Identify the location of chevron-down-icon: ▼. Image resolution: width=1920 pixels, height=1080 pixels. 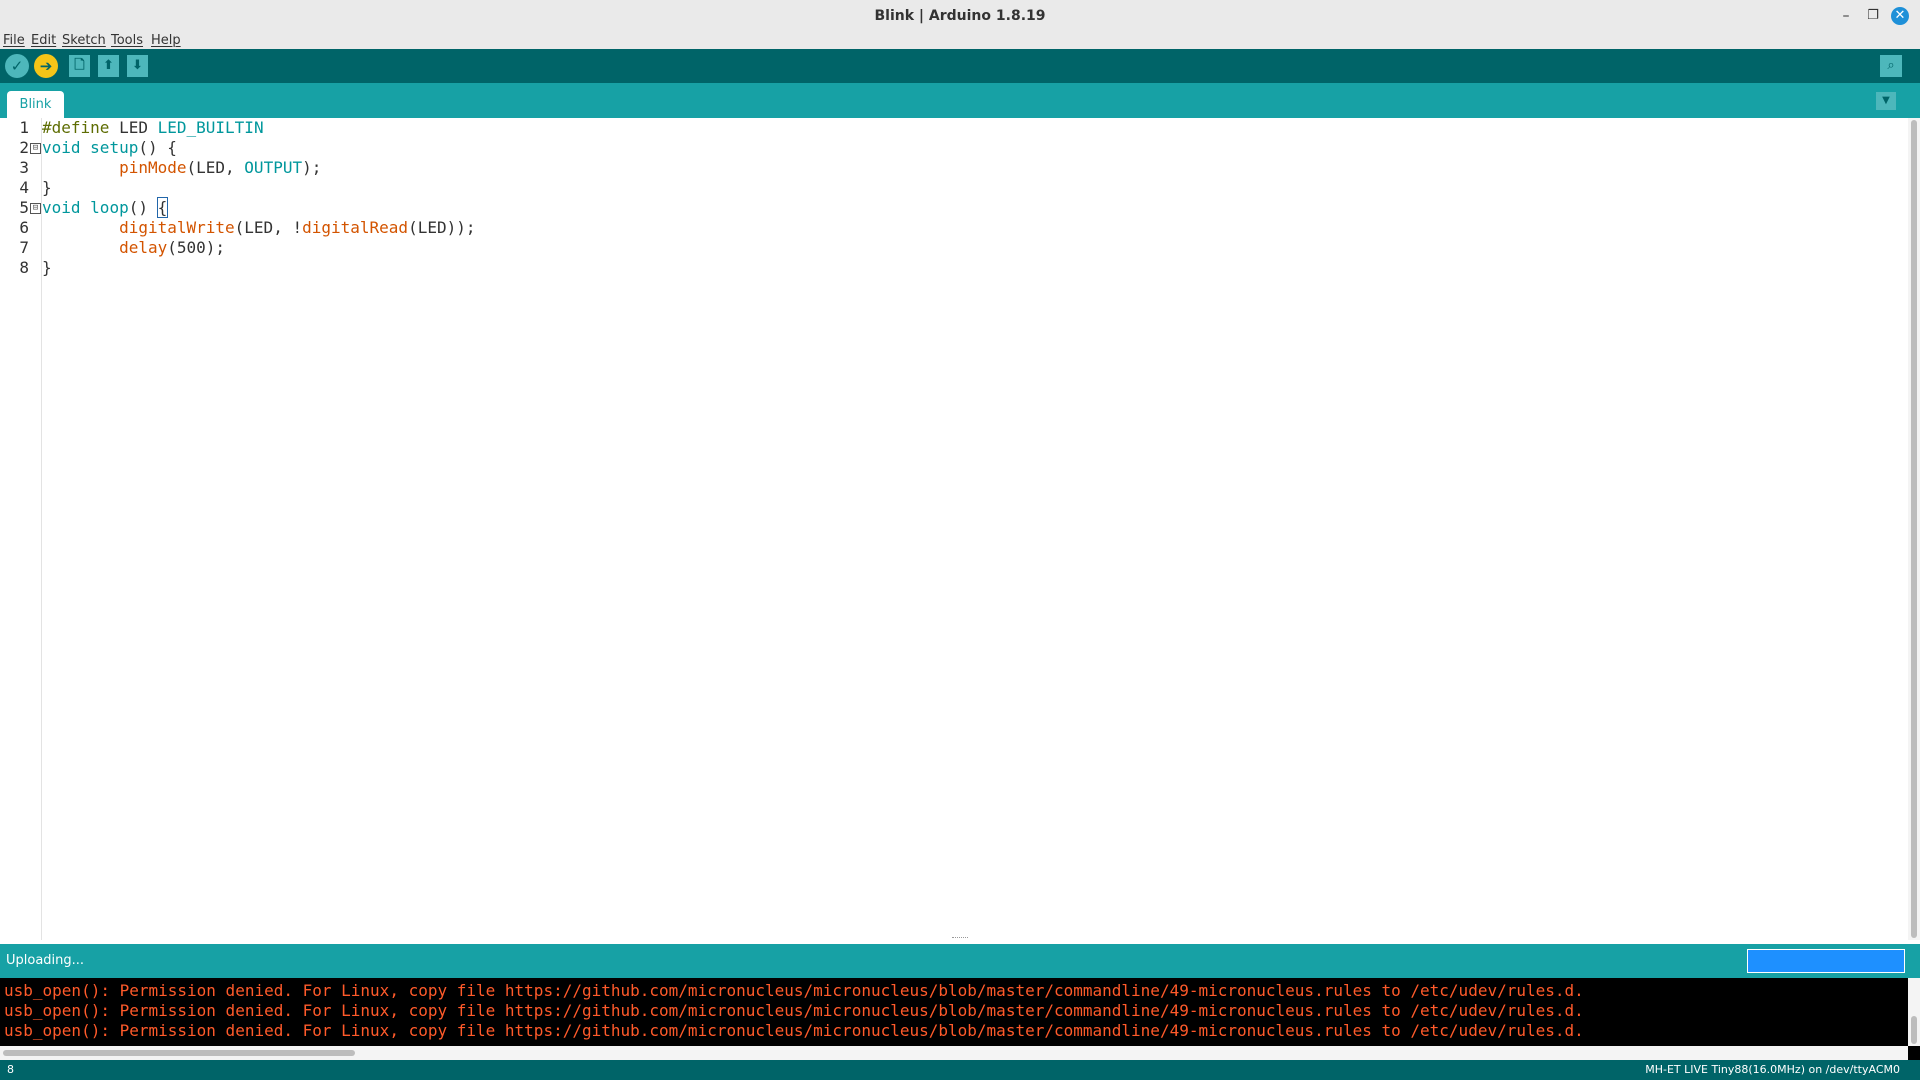
(1886, 100).